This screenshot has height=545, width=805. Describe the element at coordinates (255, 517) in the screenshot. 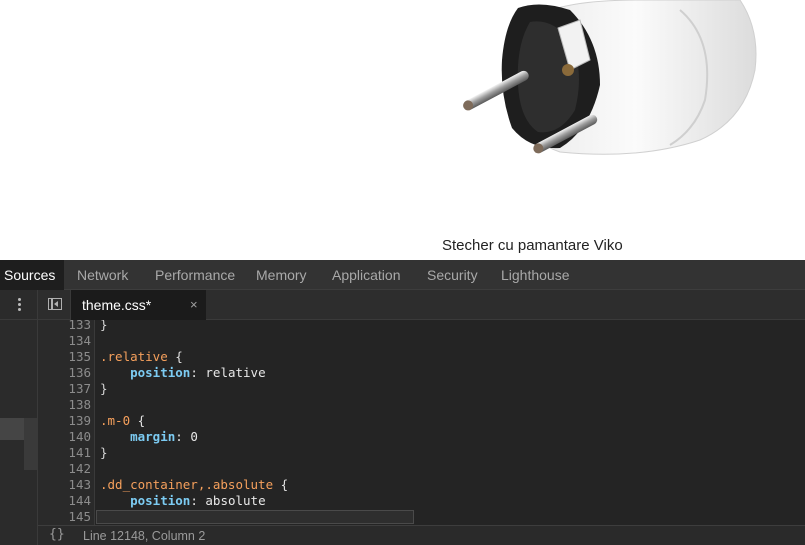

I see `horizontal-scrollbar` at that location.